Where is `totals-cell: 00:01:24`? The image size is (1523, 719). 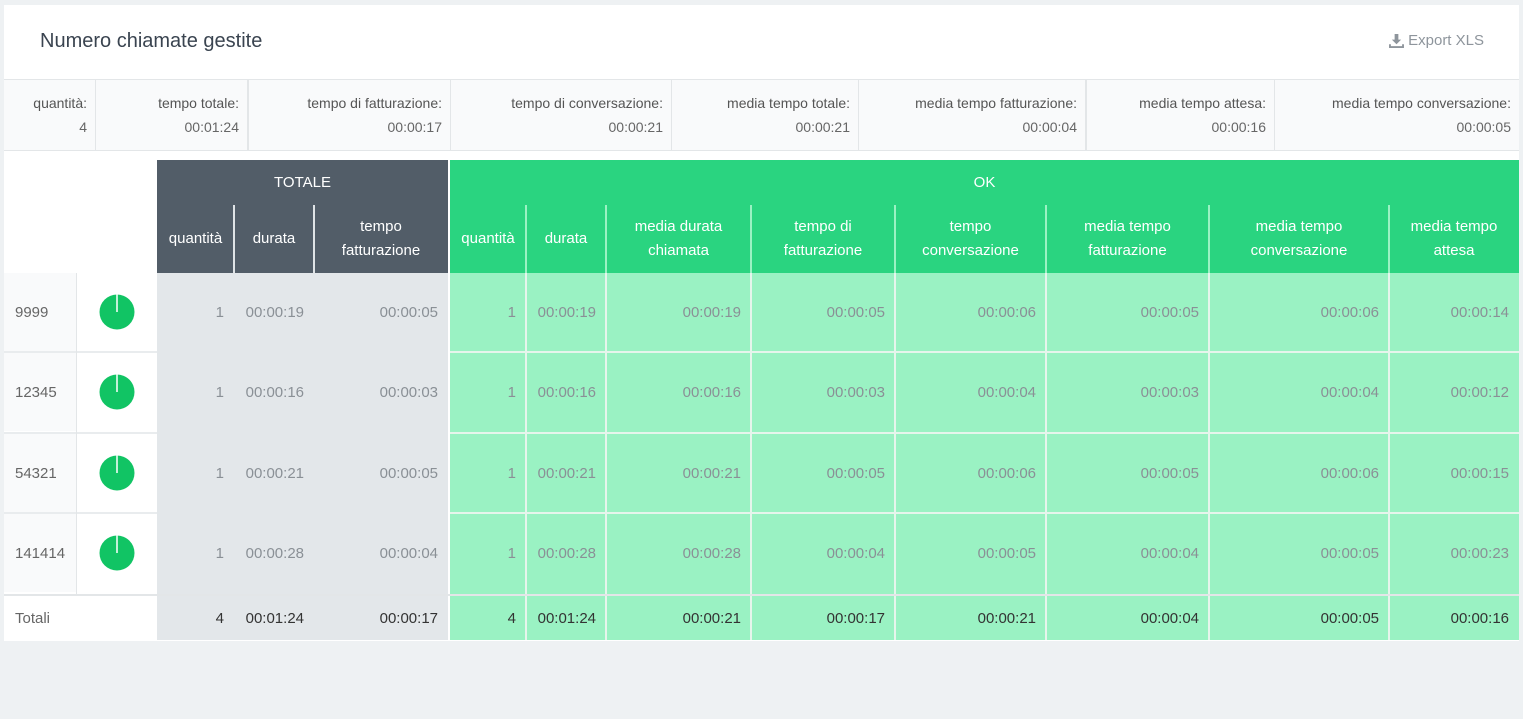 totals-cell: 00:01:24 is located at coordinates (566, 618).